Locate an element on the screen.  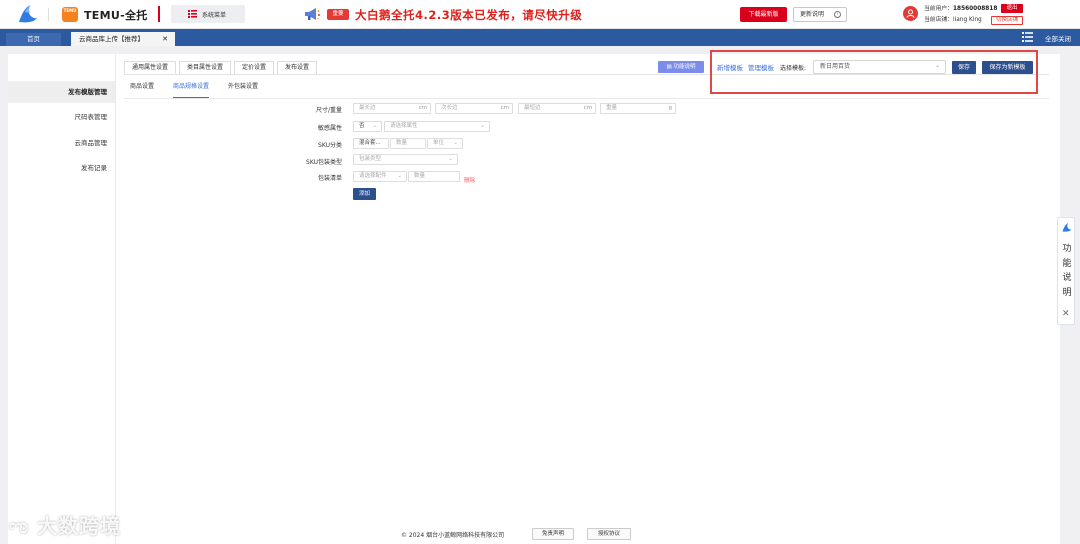
system-menu-button: 系统菜单 is located at coordinates (208, 14).